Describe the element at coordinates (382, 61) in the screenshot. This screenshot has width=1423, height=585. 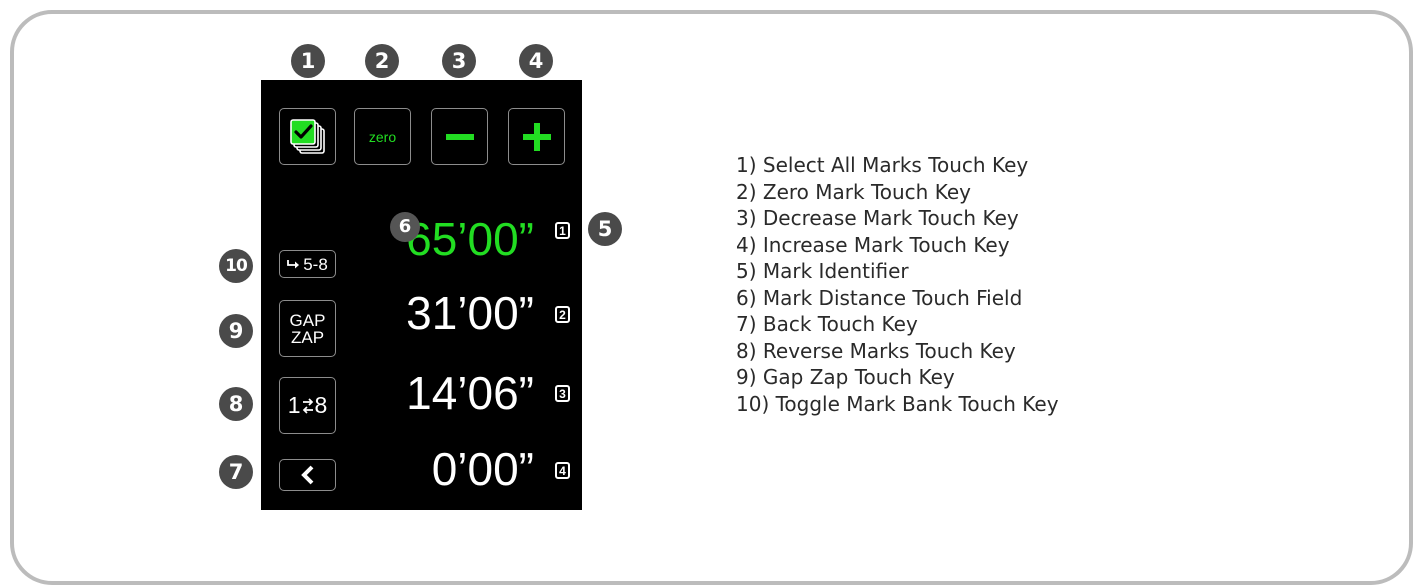
I see `callout-2: 2` at that location.